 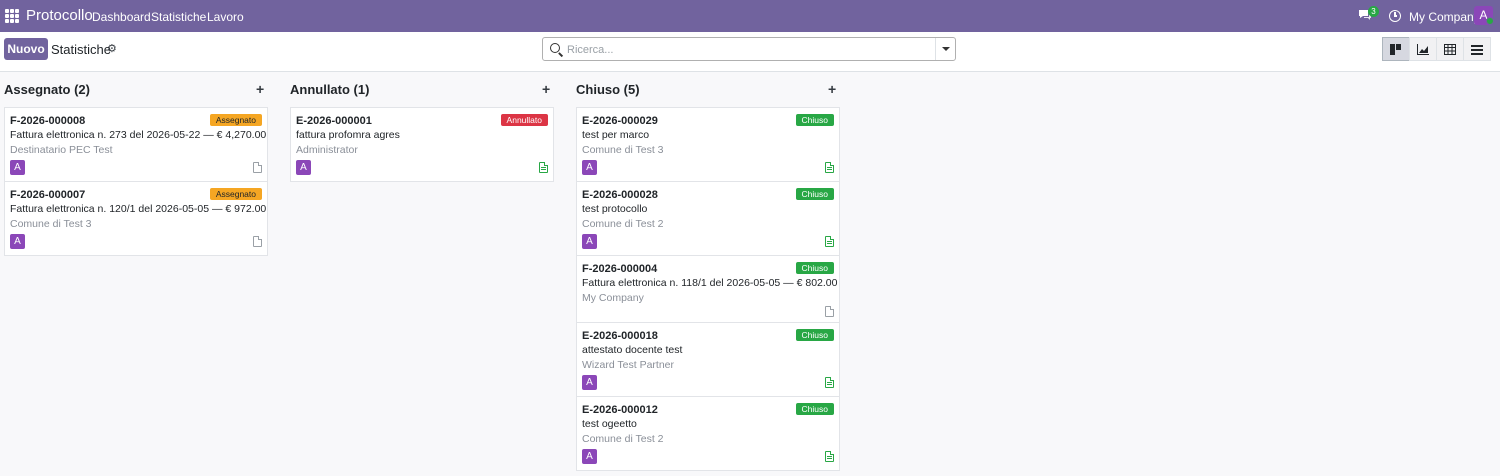 I want to click on card-reference: E-2026-000029, so click(x=620, y=121).